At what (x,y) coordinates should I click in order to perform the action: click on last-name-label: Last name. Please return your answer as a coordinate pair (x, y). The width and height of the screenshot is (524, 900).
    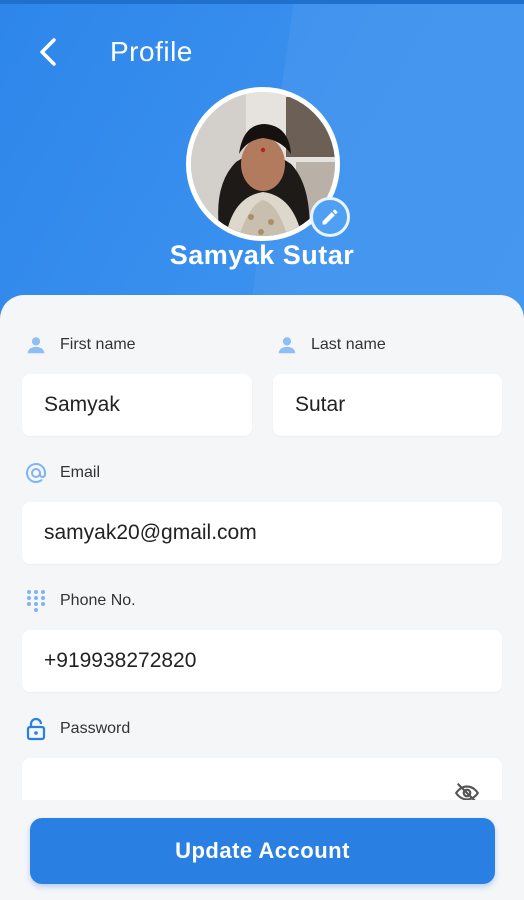
    Looking at the image, I should click on (348, 344).